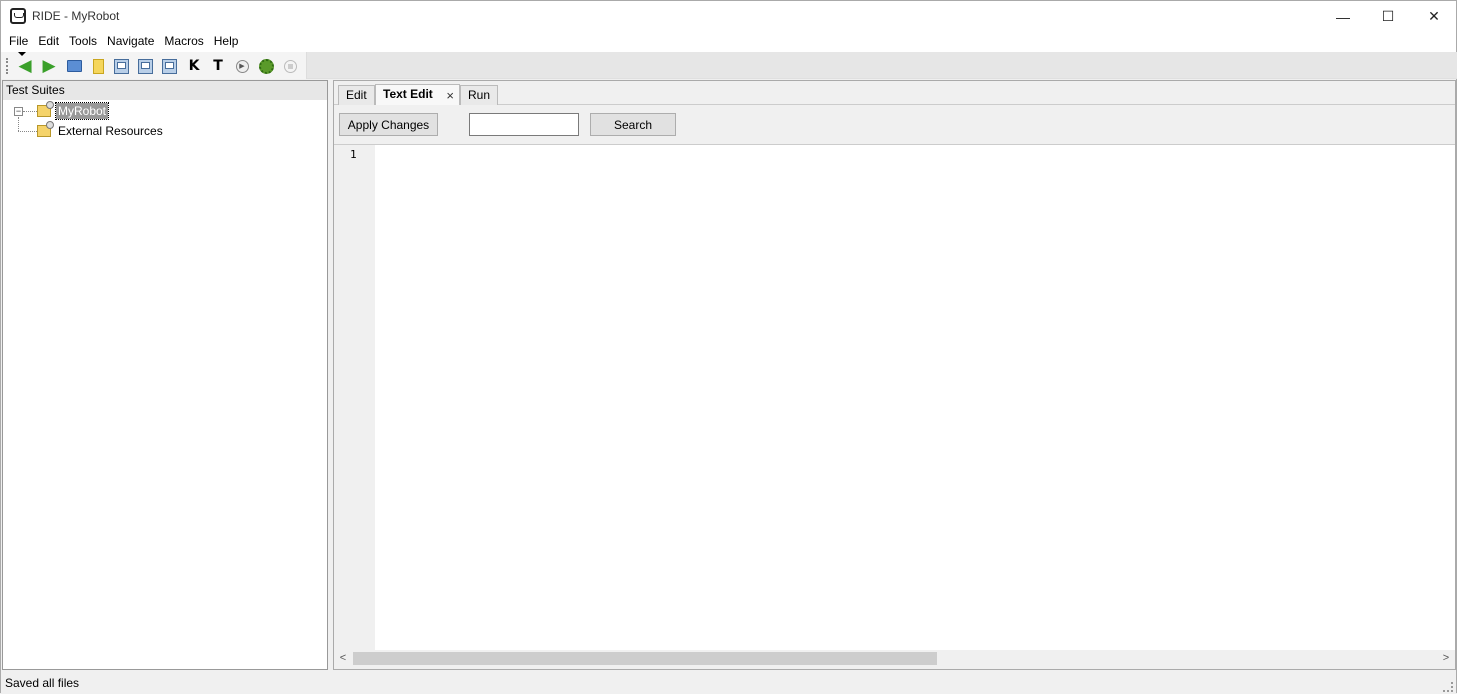  What do you see at coordinates (450, 95) in the screenshot?
I see `close-tab-icon: ×` at bounding box center [450, 95].